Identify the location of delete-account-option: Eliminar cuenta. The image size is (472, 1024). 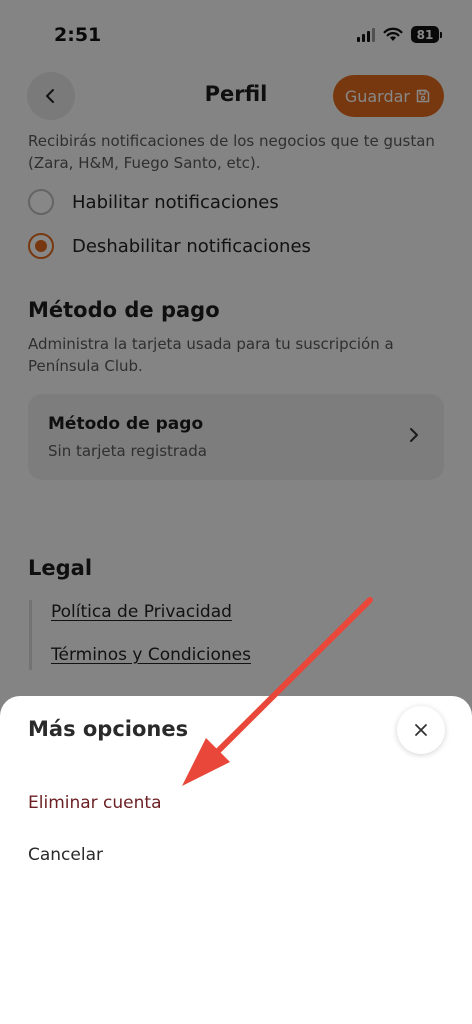
(95, 803).